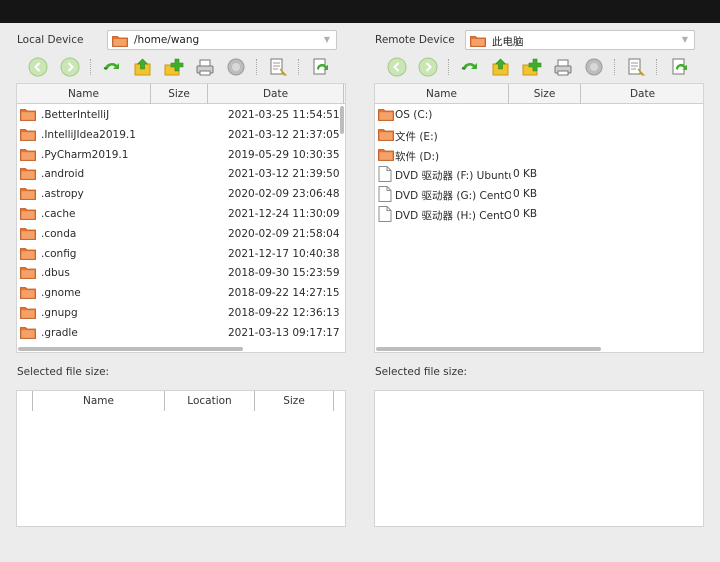 The image size is (720, 562). Describe the element at coordinates (539, 458) in the screenshot. I see `remote-transfer-queue` at that location.